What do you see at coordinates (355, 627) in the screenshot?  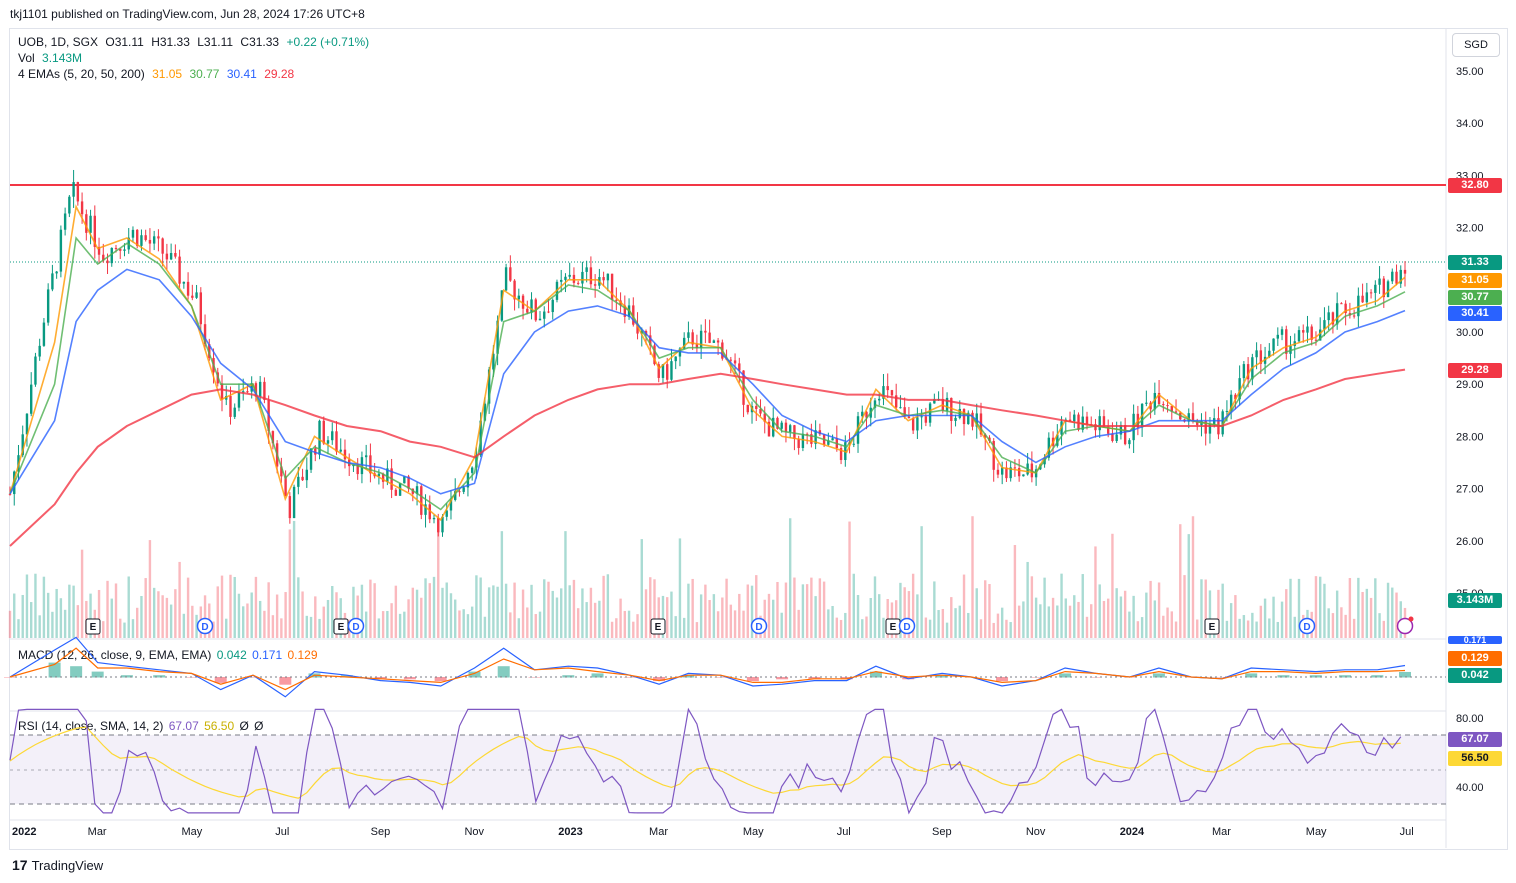 I see `event-marker-label: D` at bounding box center [355, 627].